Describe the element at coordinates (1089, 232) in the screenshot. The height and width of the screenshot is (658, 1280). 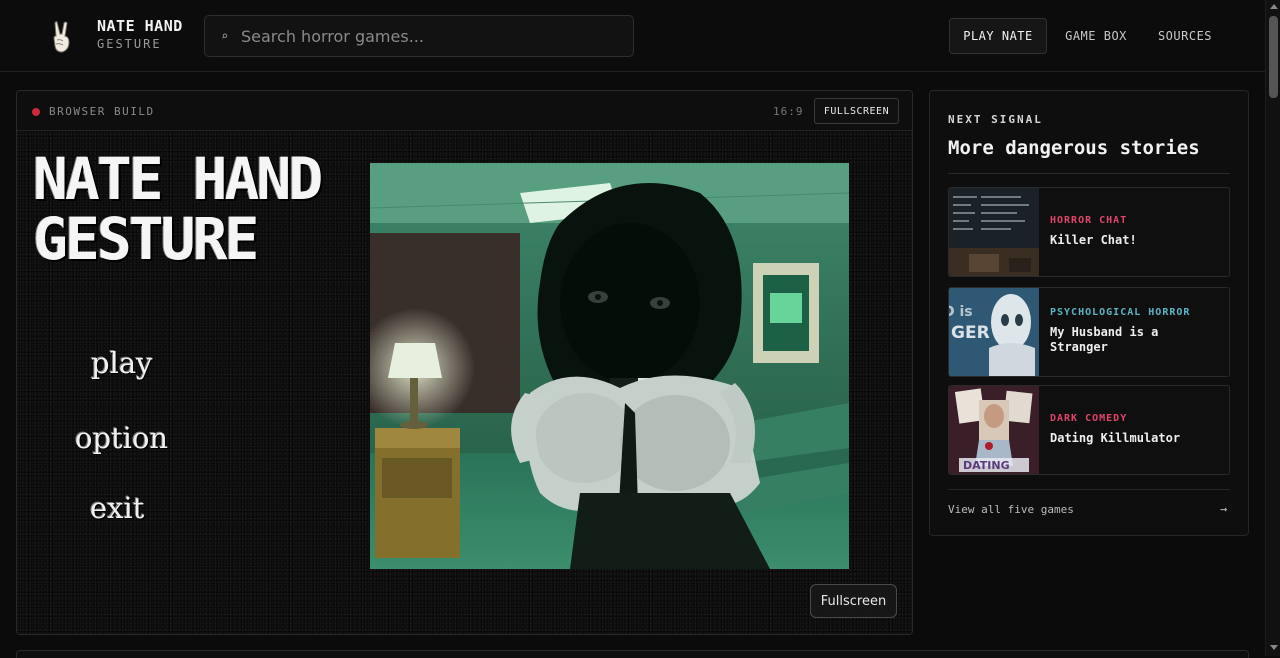
I see `game-card-killer-chat: HORROR CHAT Killer Chat!` at that location.